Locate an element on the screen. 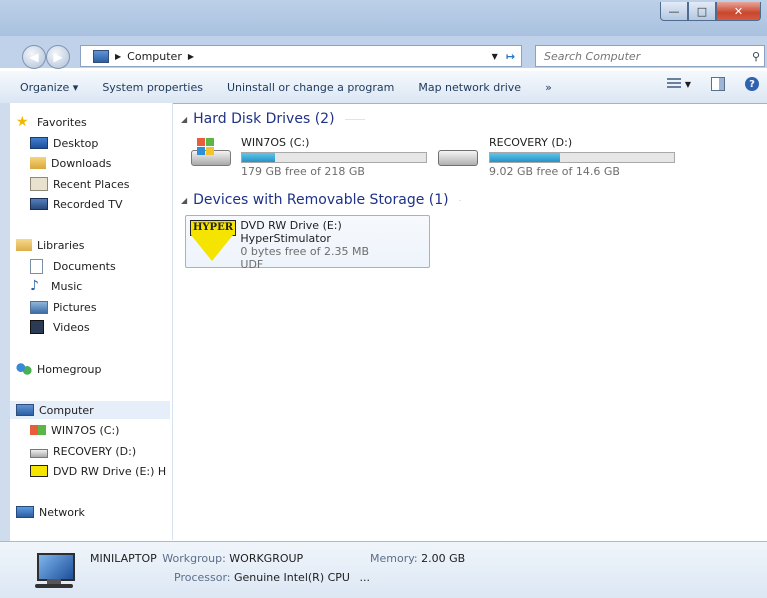 The image size is (767, 598). more-commands-button: » is located at coordinates (548, 87).